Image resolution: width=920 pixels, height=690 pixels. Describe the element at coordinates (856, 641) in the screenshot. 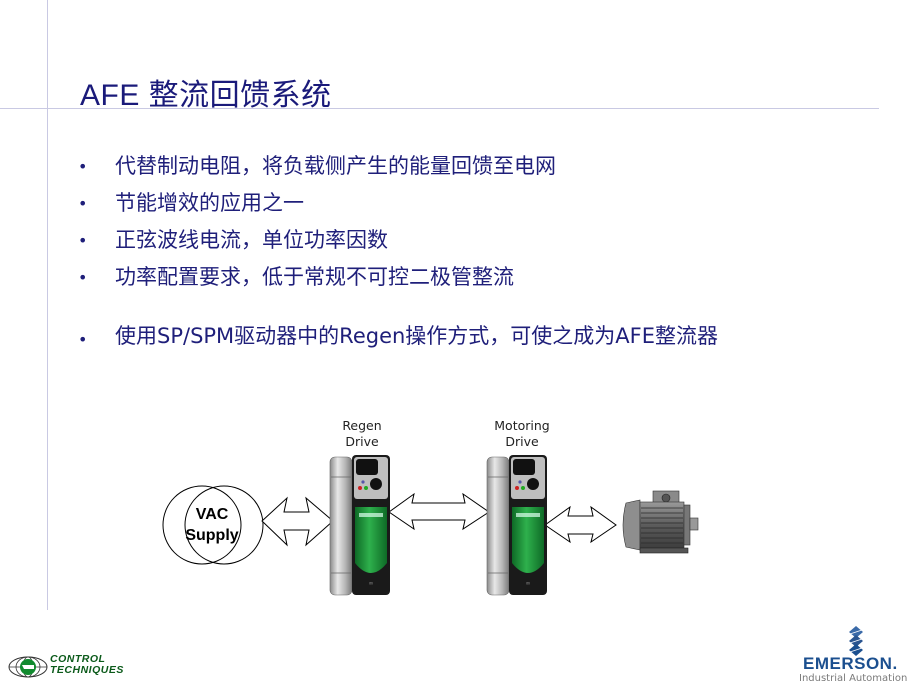

I see `emerson-logo-mark` at that location.